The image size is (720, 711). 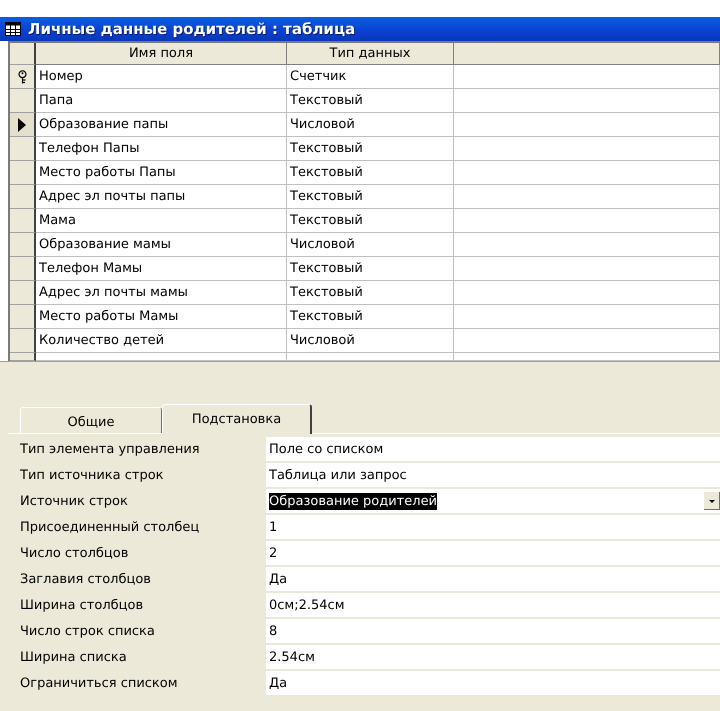 I want to click on tab: Общие, so click(x=91, y=420).